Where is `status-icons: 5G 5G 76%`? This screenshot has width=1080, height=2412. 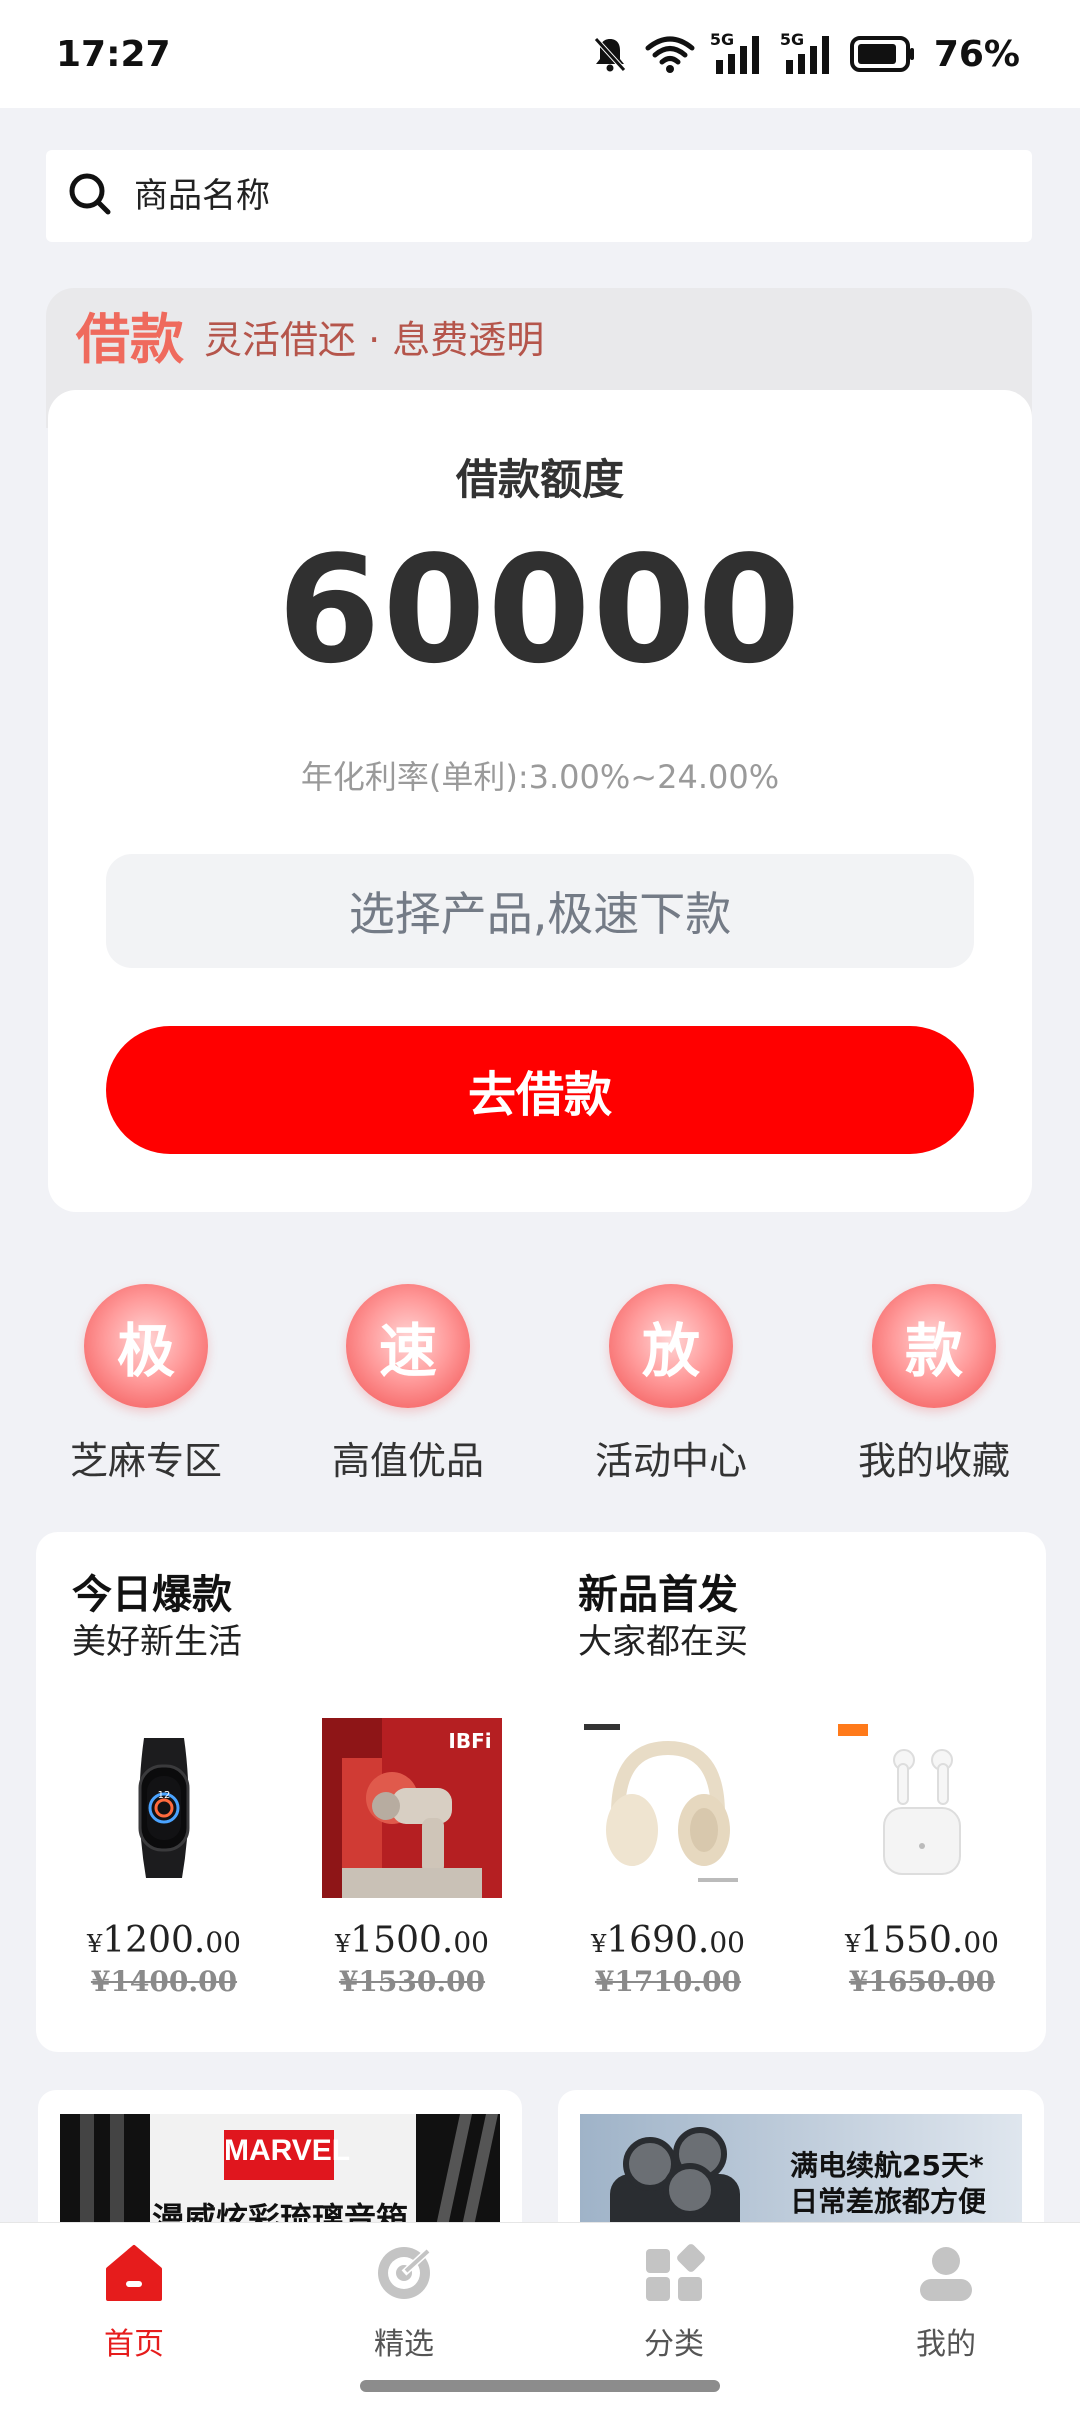 status-icons: 5G 5G 76% is located at coordinates (805, 53).